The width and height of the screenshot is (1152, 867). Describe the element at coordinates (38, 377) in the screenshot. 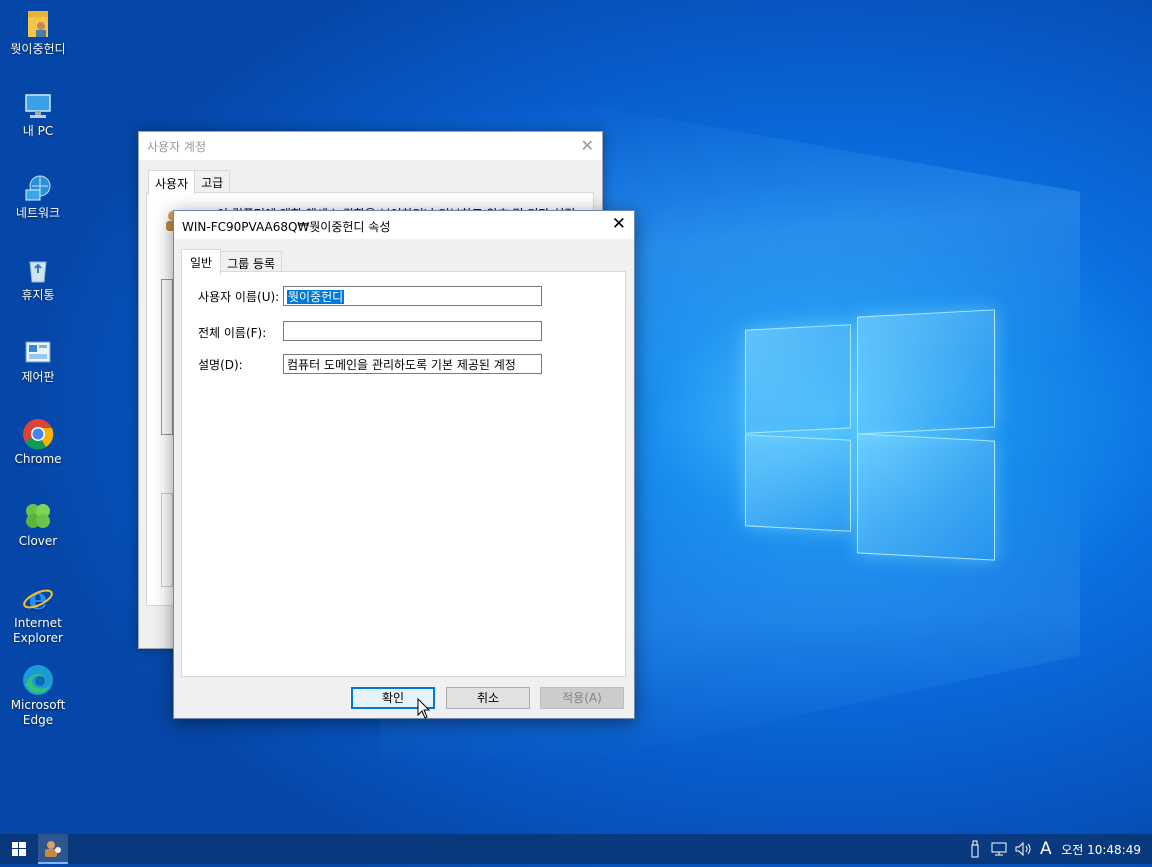

I see `desktop-icon-label: 제어판` at that location.